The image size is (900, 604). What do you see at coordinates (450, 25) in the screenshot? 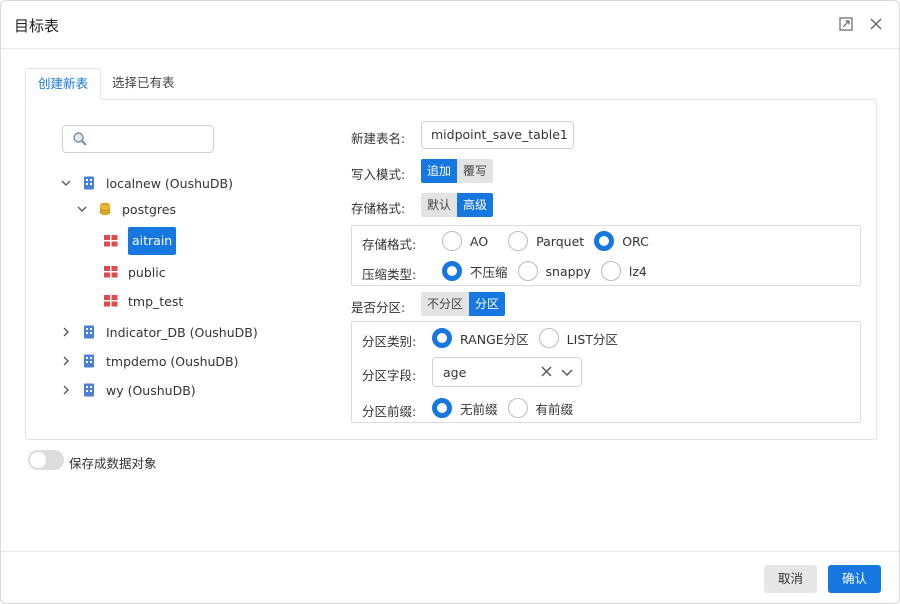
I see `dialog-header: 目标表` at bounding box center [450, 25].